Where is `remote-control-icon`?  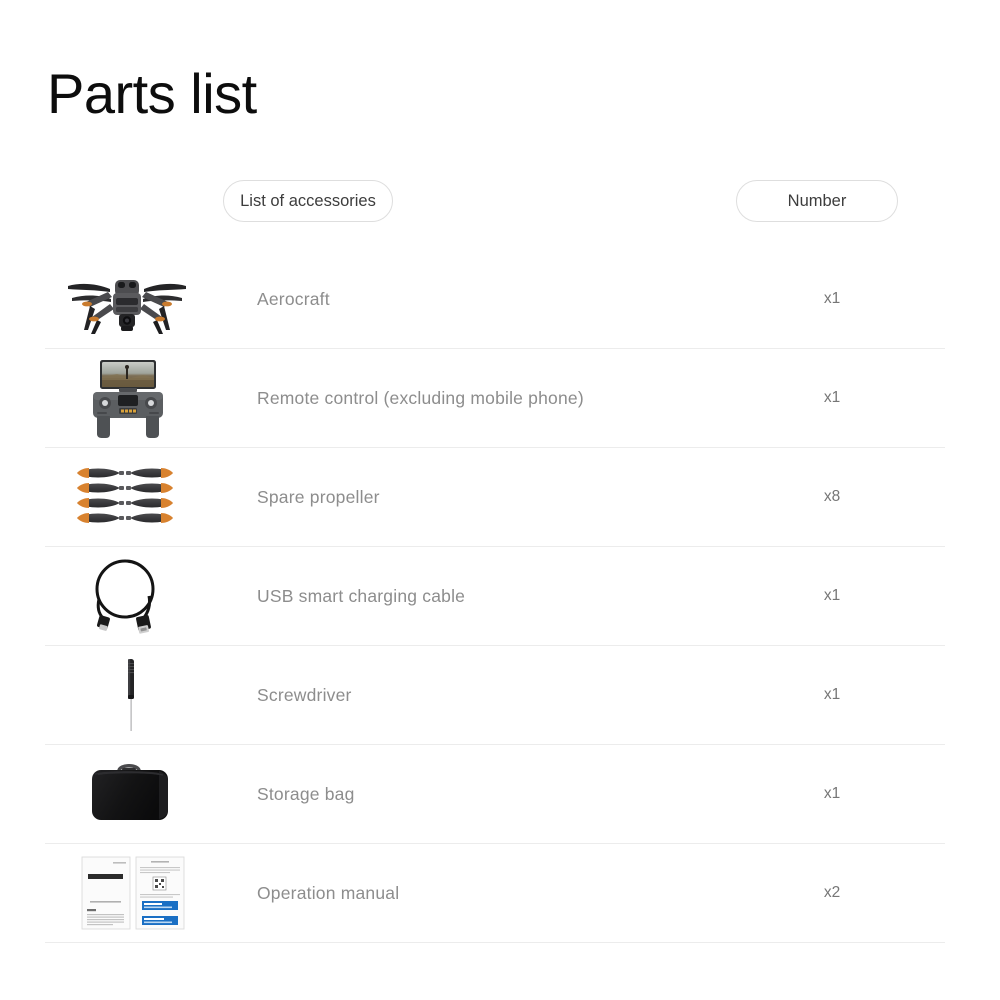 remote-control-icon is located at coordinates (149, 398).